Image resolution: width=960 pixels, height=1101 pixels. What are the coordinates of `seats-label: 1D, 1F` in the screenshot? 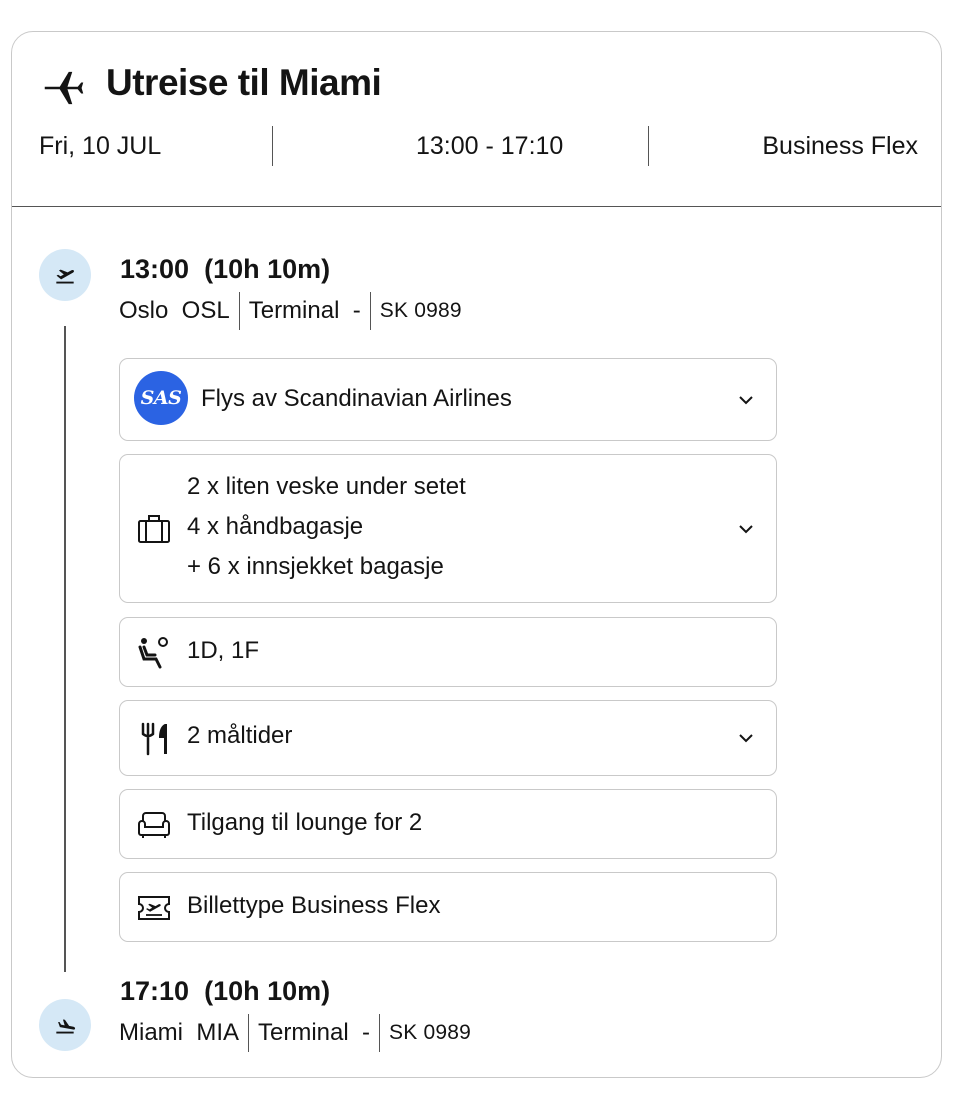 It's located at (223, 650).